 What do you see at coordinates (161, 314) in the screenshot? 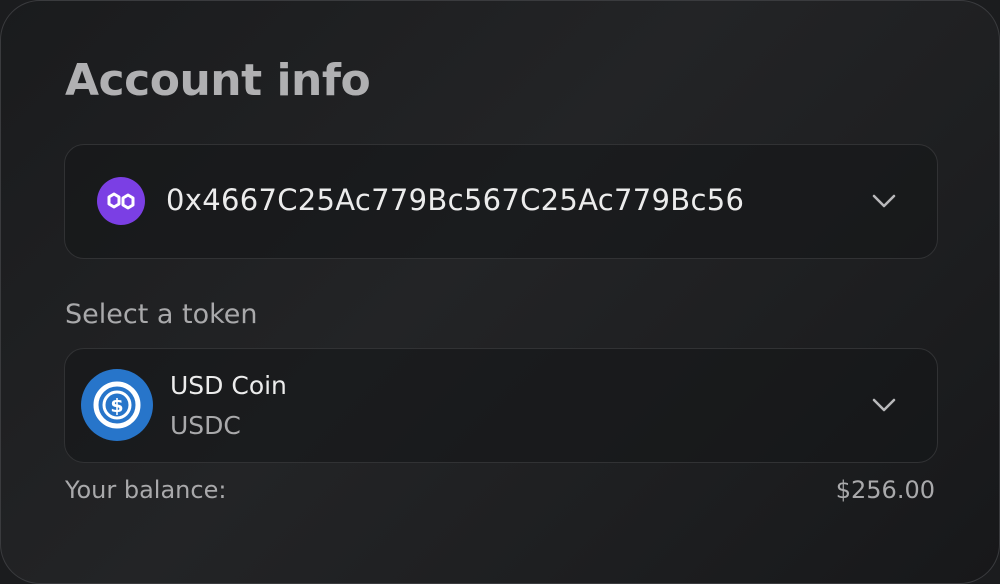
I see `token-select-label: Select a token` at bounding box center [161, 314].